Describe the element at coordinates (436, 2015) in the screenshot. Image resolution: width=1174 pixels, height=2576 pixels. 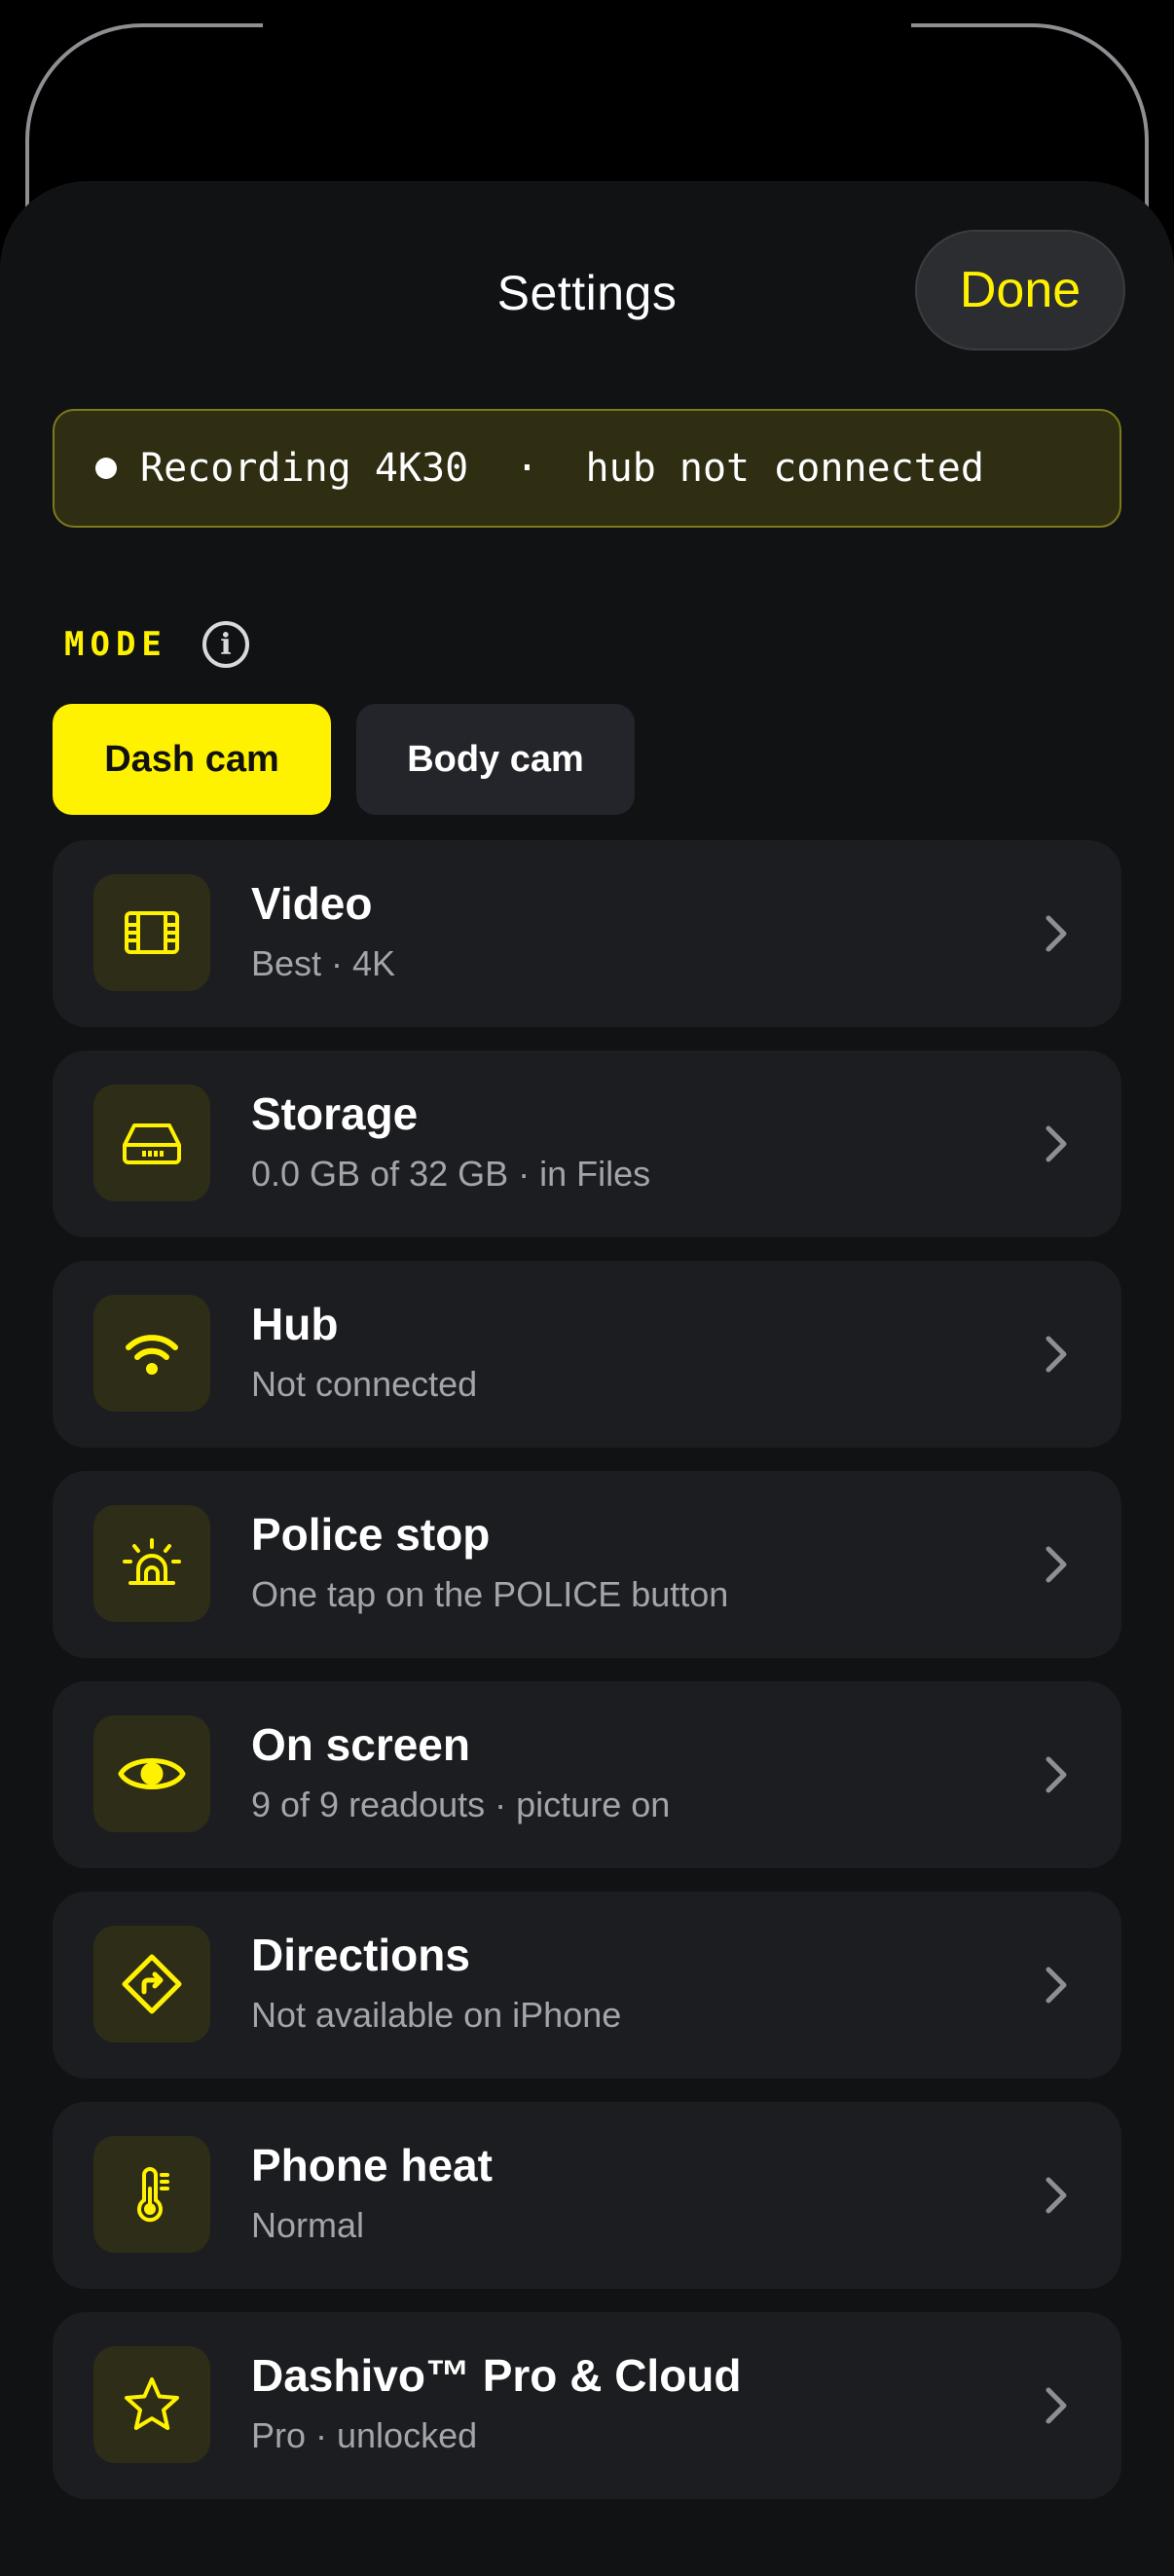
I see `row-subtitle: Not available on iPhone` at that location.